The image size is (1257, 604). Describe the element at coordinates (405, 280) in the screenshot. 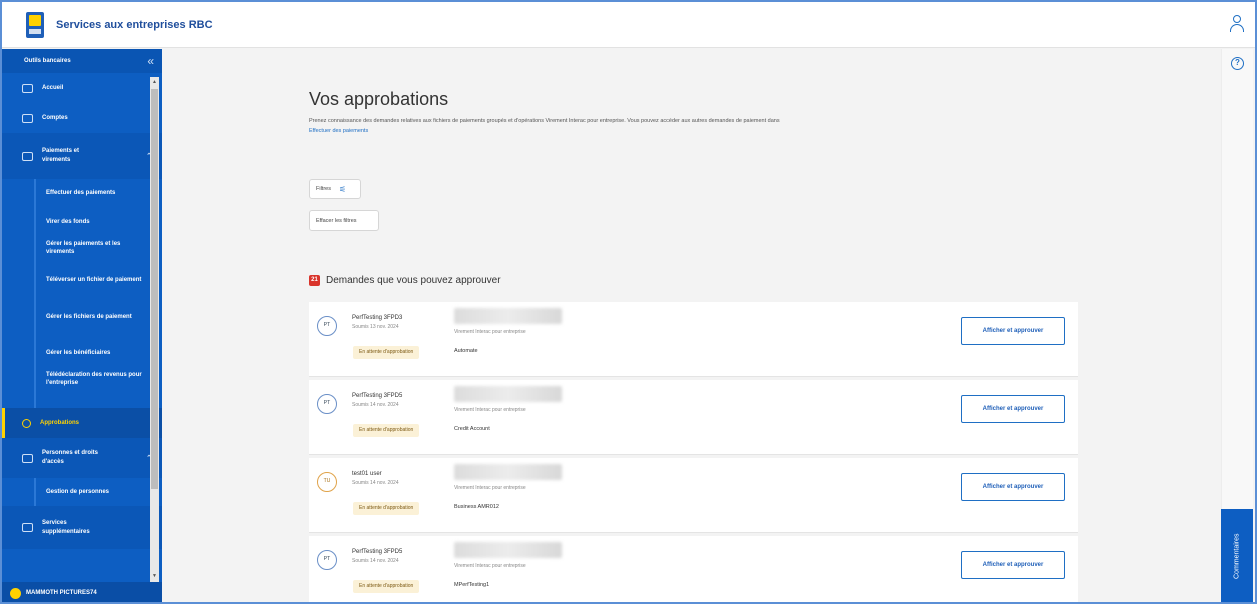

I see `section-heading: 21 Demandes que vous pouvez approuver` at that location.